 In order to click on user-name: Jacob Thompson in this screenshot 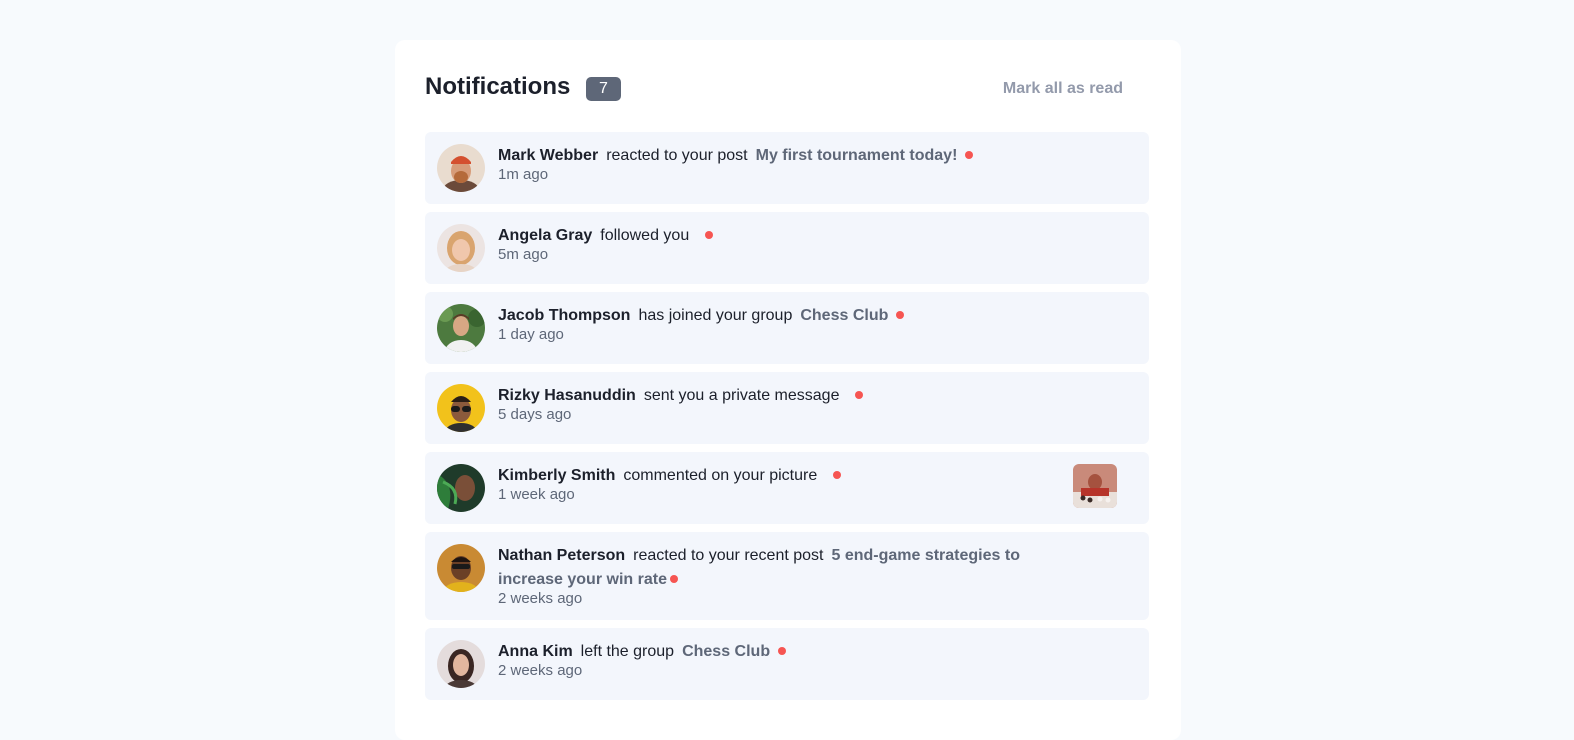, I will do `click(564, 315)`.